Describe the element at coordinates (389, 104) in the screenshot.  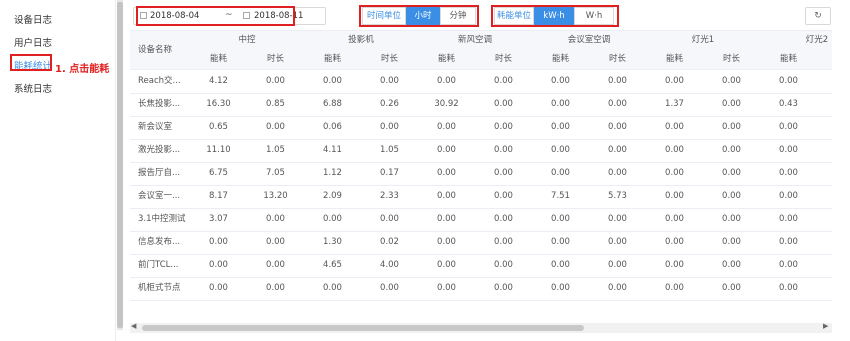
I see `table-cell: 0.26` at that location.